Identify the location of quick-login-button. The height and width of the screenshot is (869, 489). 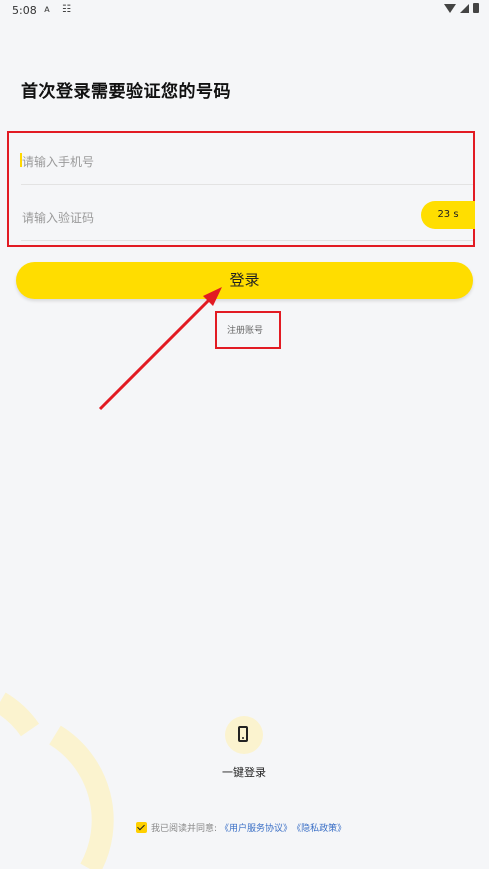
(244, 735).